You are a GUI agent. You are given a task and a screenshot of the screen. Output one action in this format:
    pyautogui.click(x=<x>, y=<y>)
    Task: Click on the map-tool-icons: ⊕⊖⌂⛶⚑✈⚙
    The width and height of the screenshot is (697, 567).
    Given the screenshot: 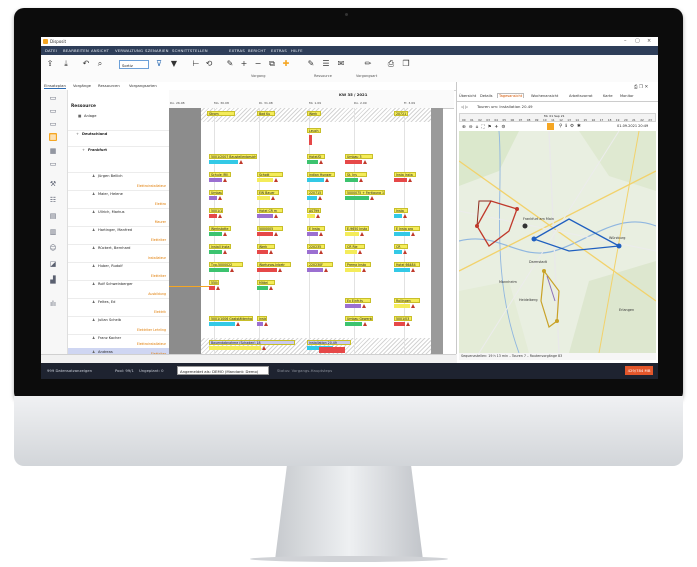 What is the action you would take?
    pyautogui.click(x=485, y=127)
    